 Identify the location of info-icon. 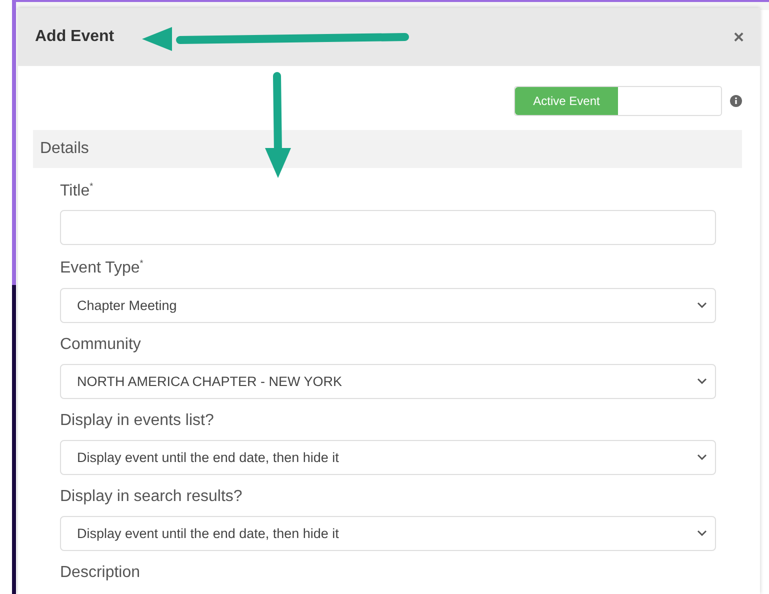
(736, 101).